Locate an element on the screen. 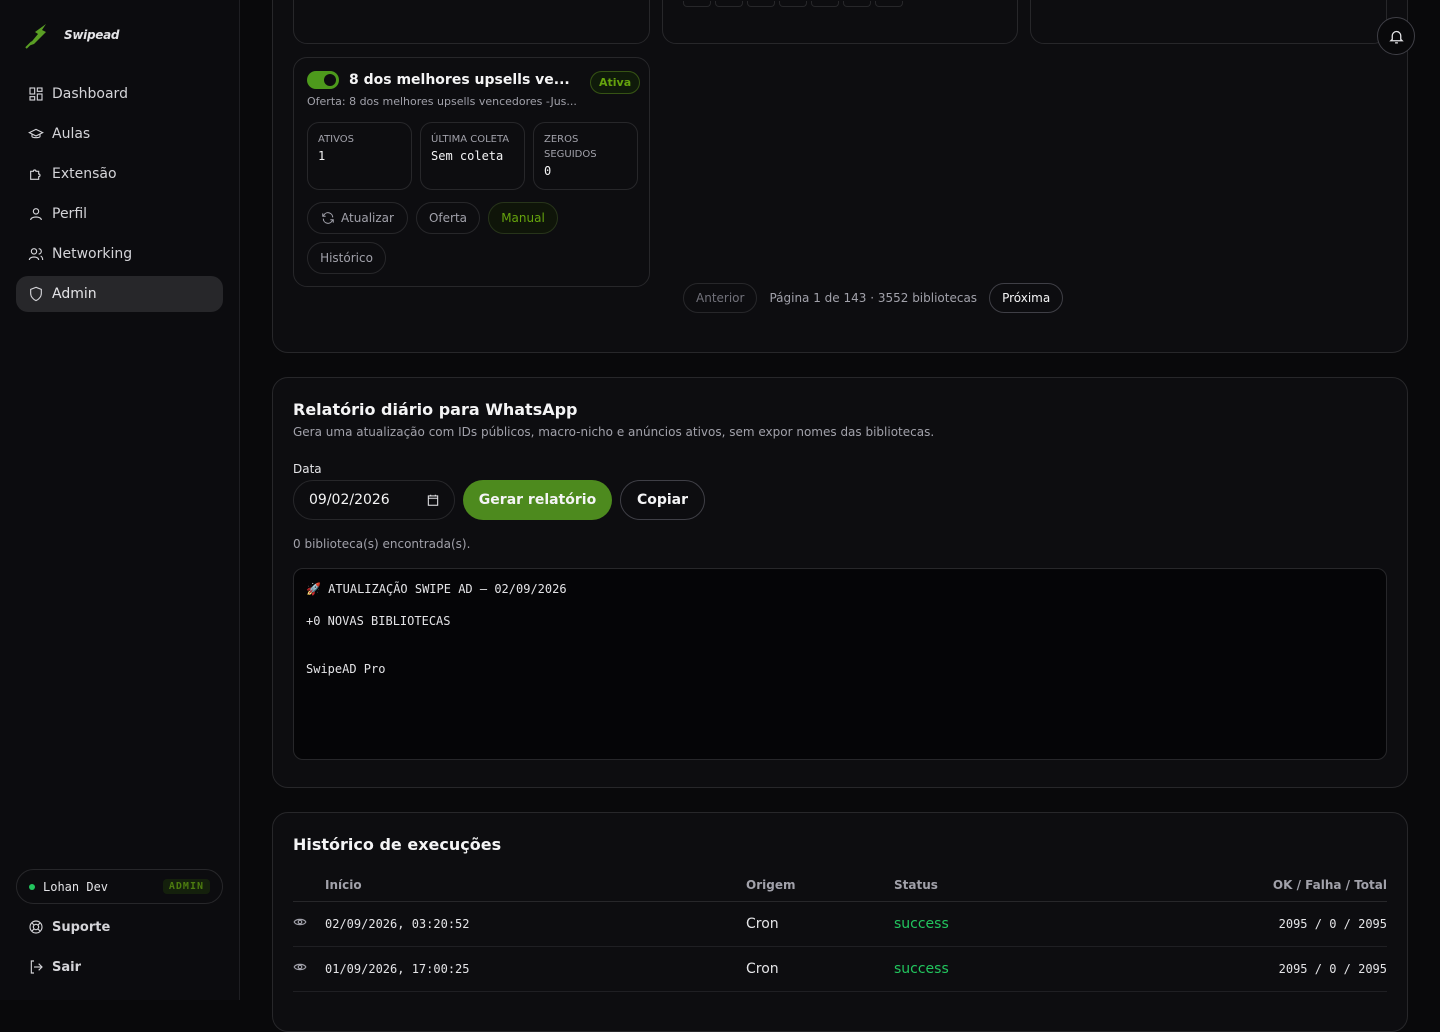 This screenshot has height=1032, width=1440. stat-value: 1 is located at coordinates (322, 156).